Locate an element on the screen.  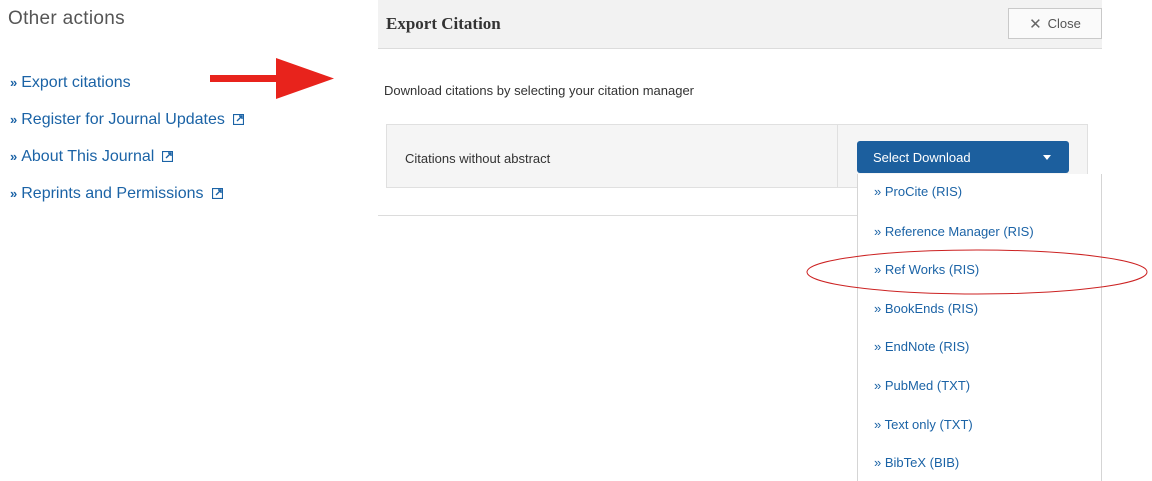
sidebar-item-label: Reprints and Permissions is located at coordinates (112, 193).